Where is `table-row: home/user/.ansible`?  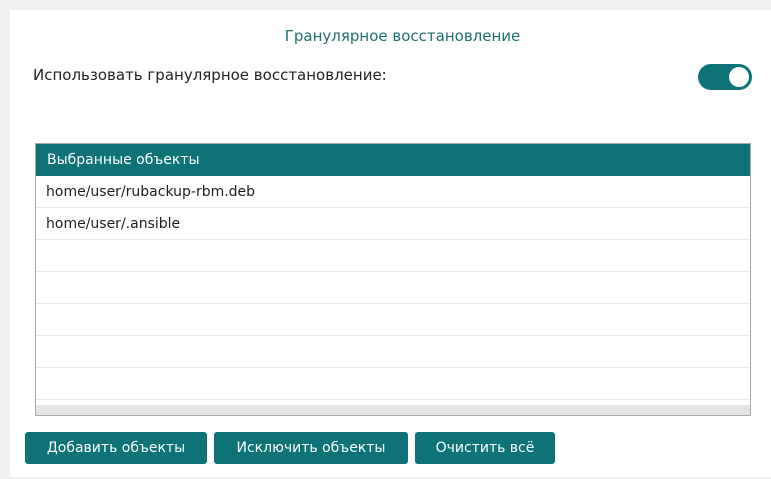 table-row: home/user/.ansible is located at coordinates (393, 224).